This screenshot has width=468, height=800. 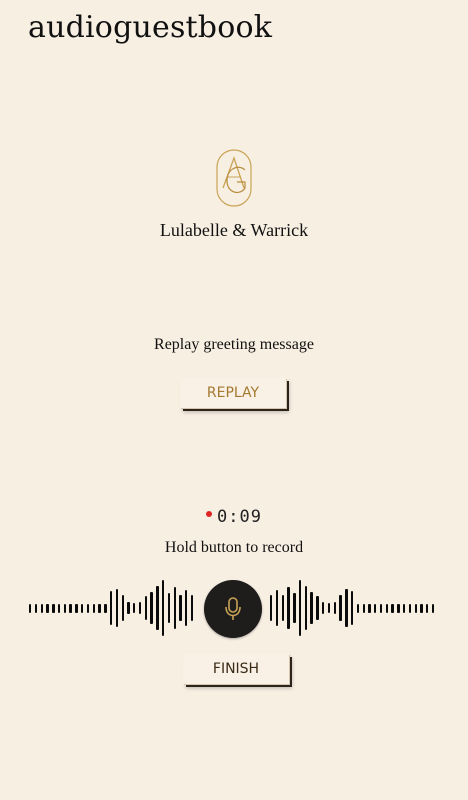 What do you see at coordinates (236, 669) in the screenshot?
I see `finish-button: FINISH` at bounding box center [236, 669].